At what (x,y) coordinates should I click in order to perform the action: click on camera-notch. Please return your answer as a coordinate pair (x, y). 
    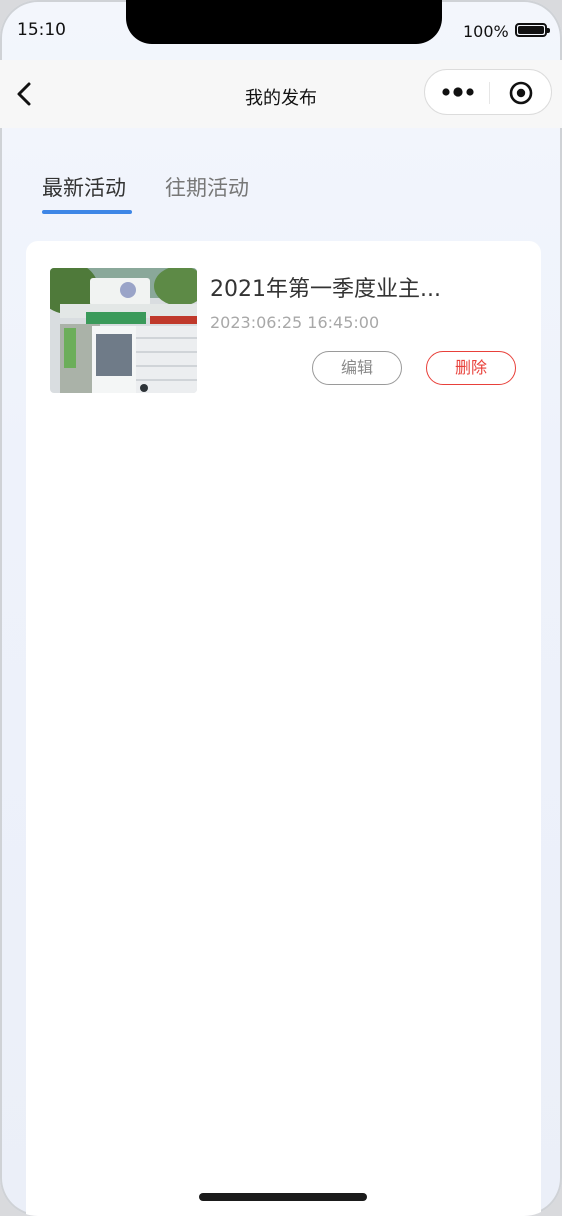
    Looking at the image, I should click on (284, 22).